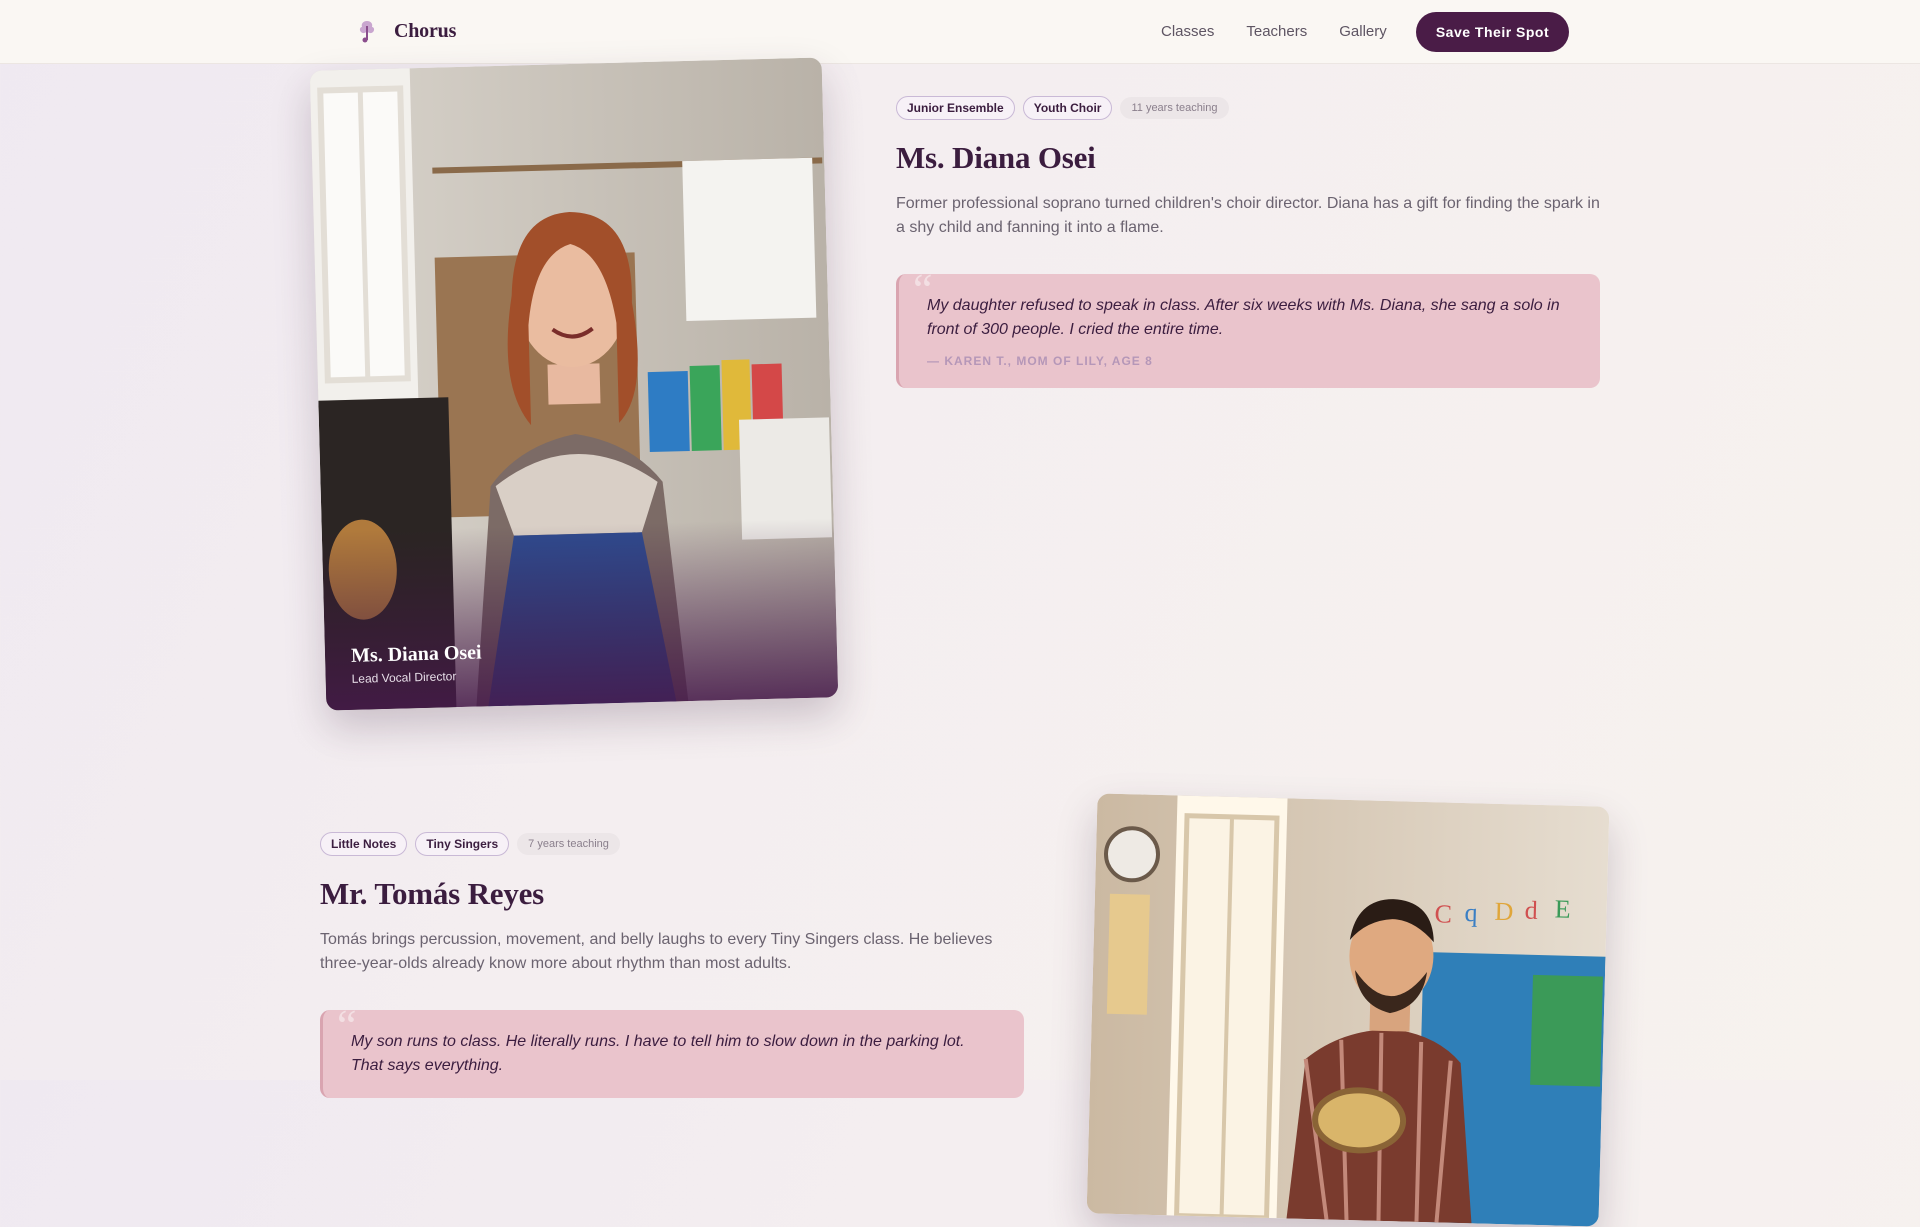 The image size is (1920, 1227). I want to click on diana-portrait-illustration, so click(574, 384).